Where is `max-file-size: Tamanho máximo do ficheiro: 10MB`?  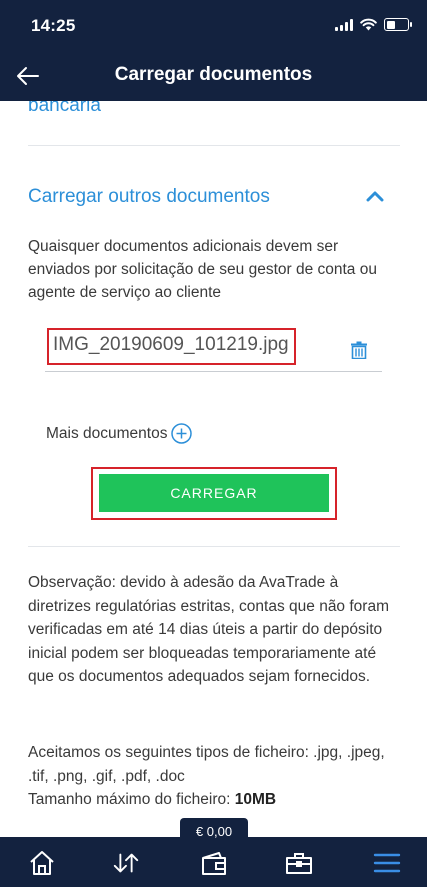 max-file-size: Tamanho máximo do ficheiro: 10MB is located at coordinates (214, 800).